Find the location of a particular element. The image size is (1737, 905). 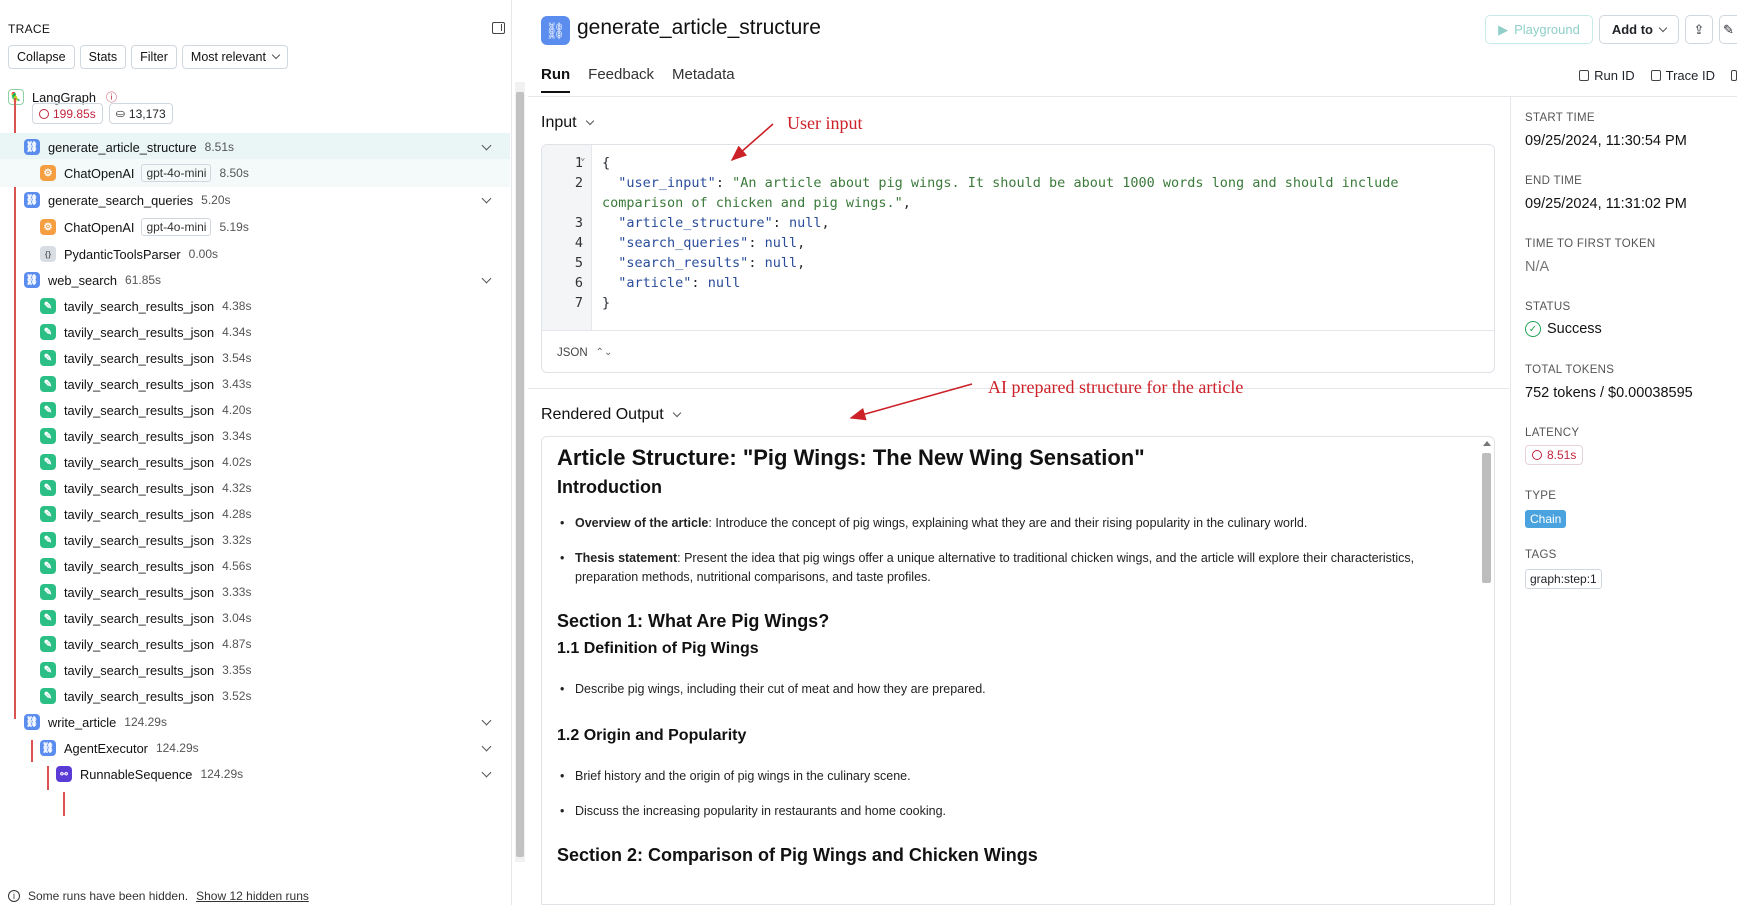

trace-scrollbar is located at coordinates (520, 472).